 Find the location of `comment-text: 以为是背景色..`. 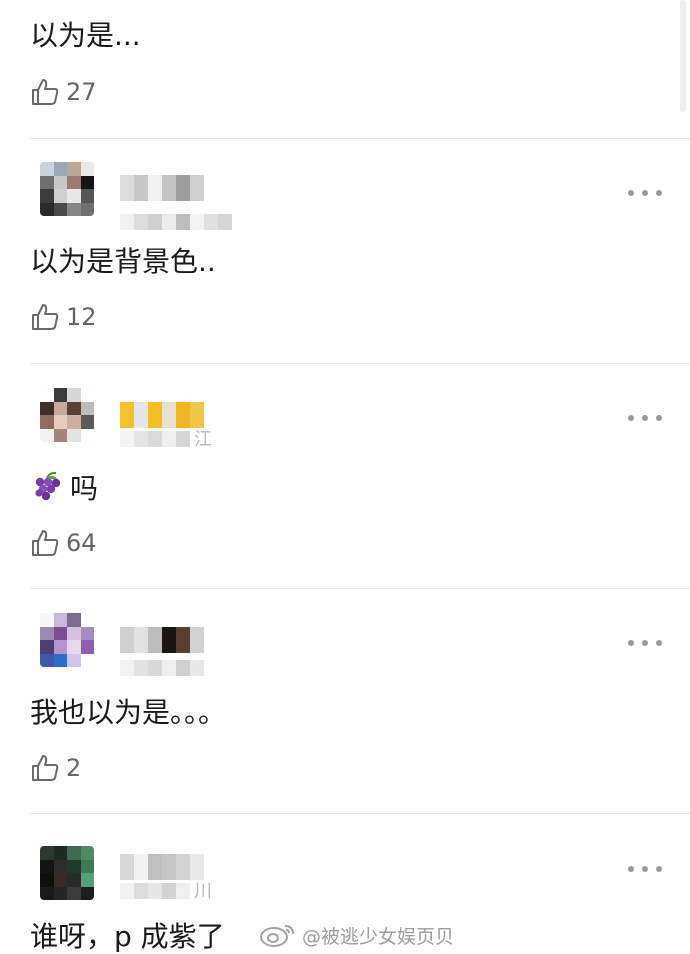

comment-text: 以为是背景色.. is located at coordinates (123, 261).